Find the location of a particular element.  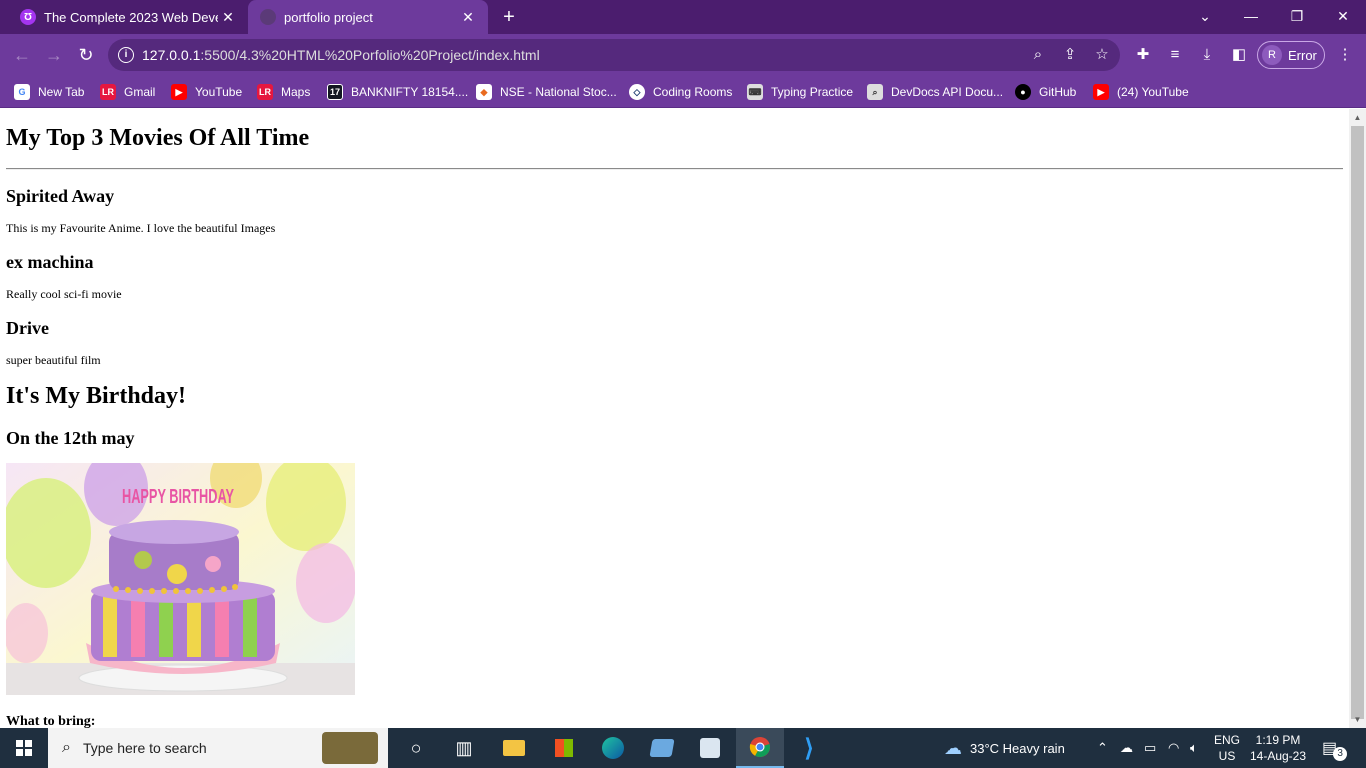

bookmark-label: Gmail is located at coordinates (140, 92).